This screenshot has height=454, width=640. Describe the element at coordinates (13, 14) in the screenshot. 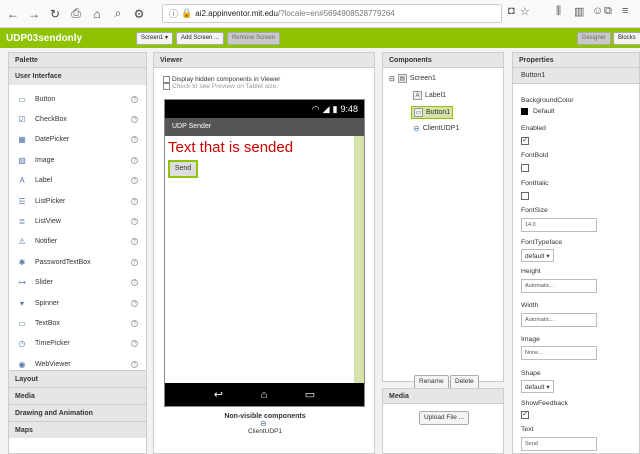

I see `back-icon: ←` at that location.